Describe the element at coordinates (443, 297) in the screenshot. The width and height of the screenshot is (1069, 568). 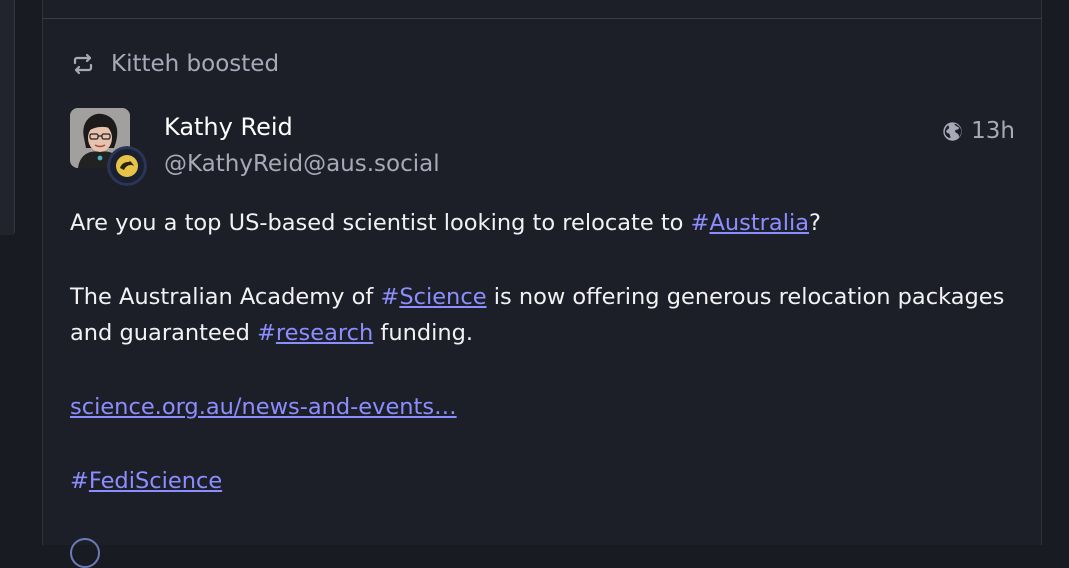
I see `hashtag-text: Science` at that location.